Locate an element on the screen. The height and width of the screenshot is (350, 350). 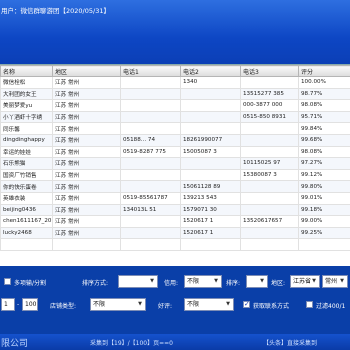
table-row: 同乐馨 江苏 常州 99.84% is located at coordinates (175, 128).